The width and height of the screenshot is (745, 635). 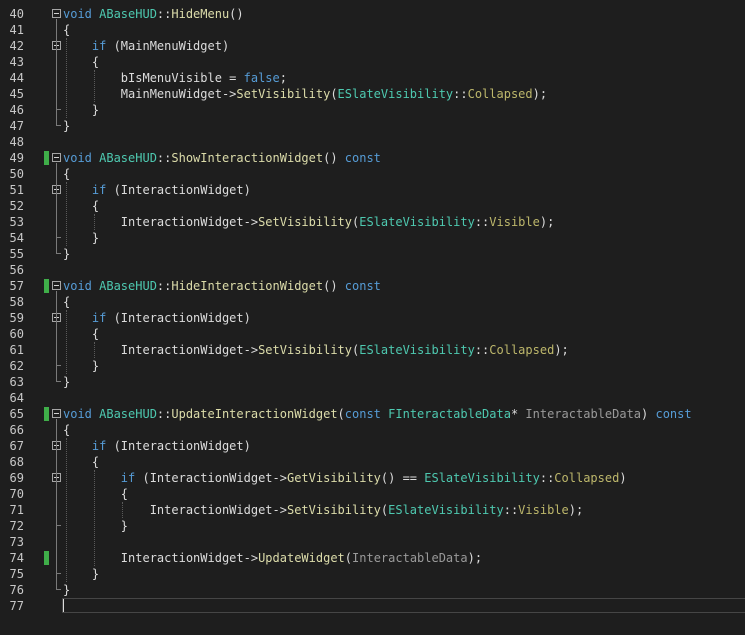 I want to click on code-token: *, so click(x=518, y=414).